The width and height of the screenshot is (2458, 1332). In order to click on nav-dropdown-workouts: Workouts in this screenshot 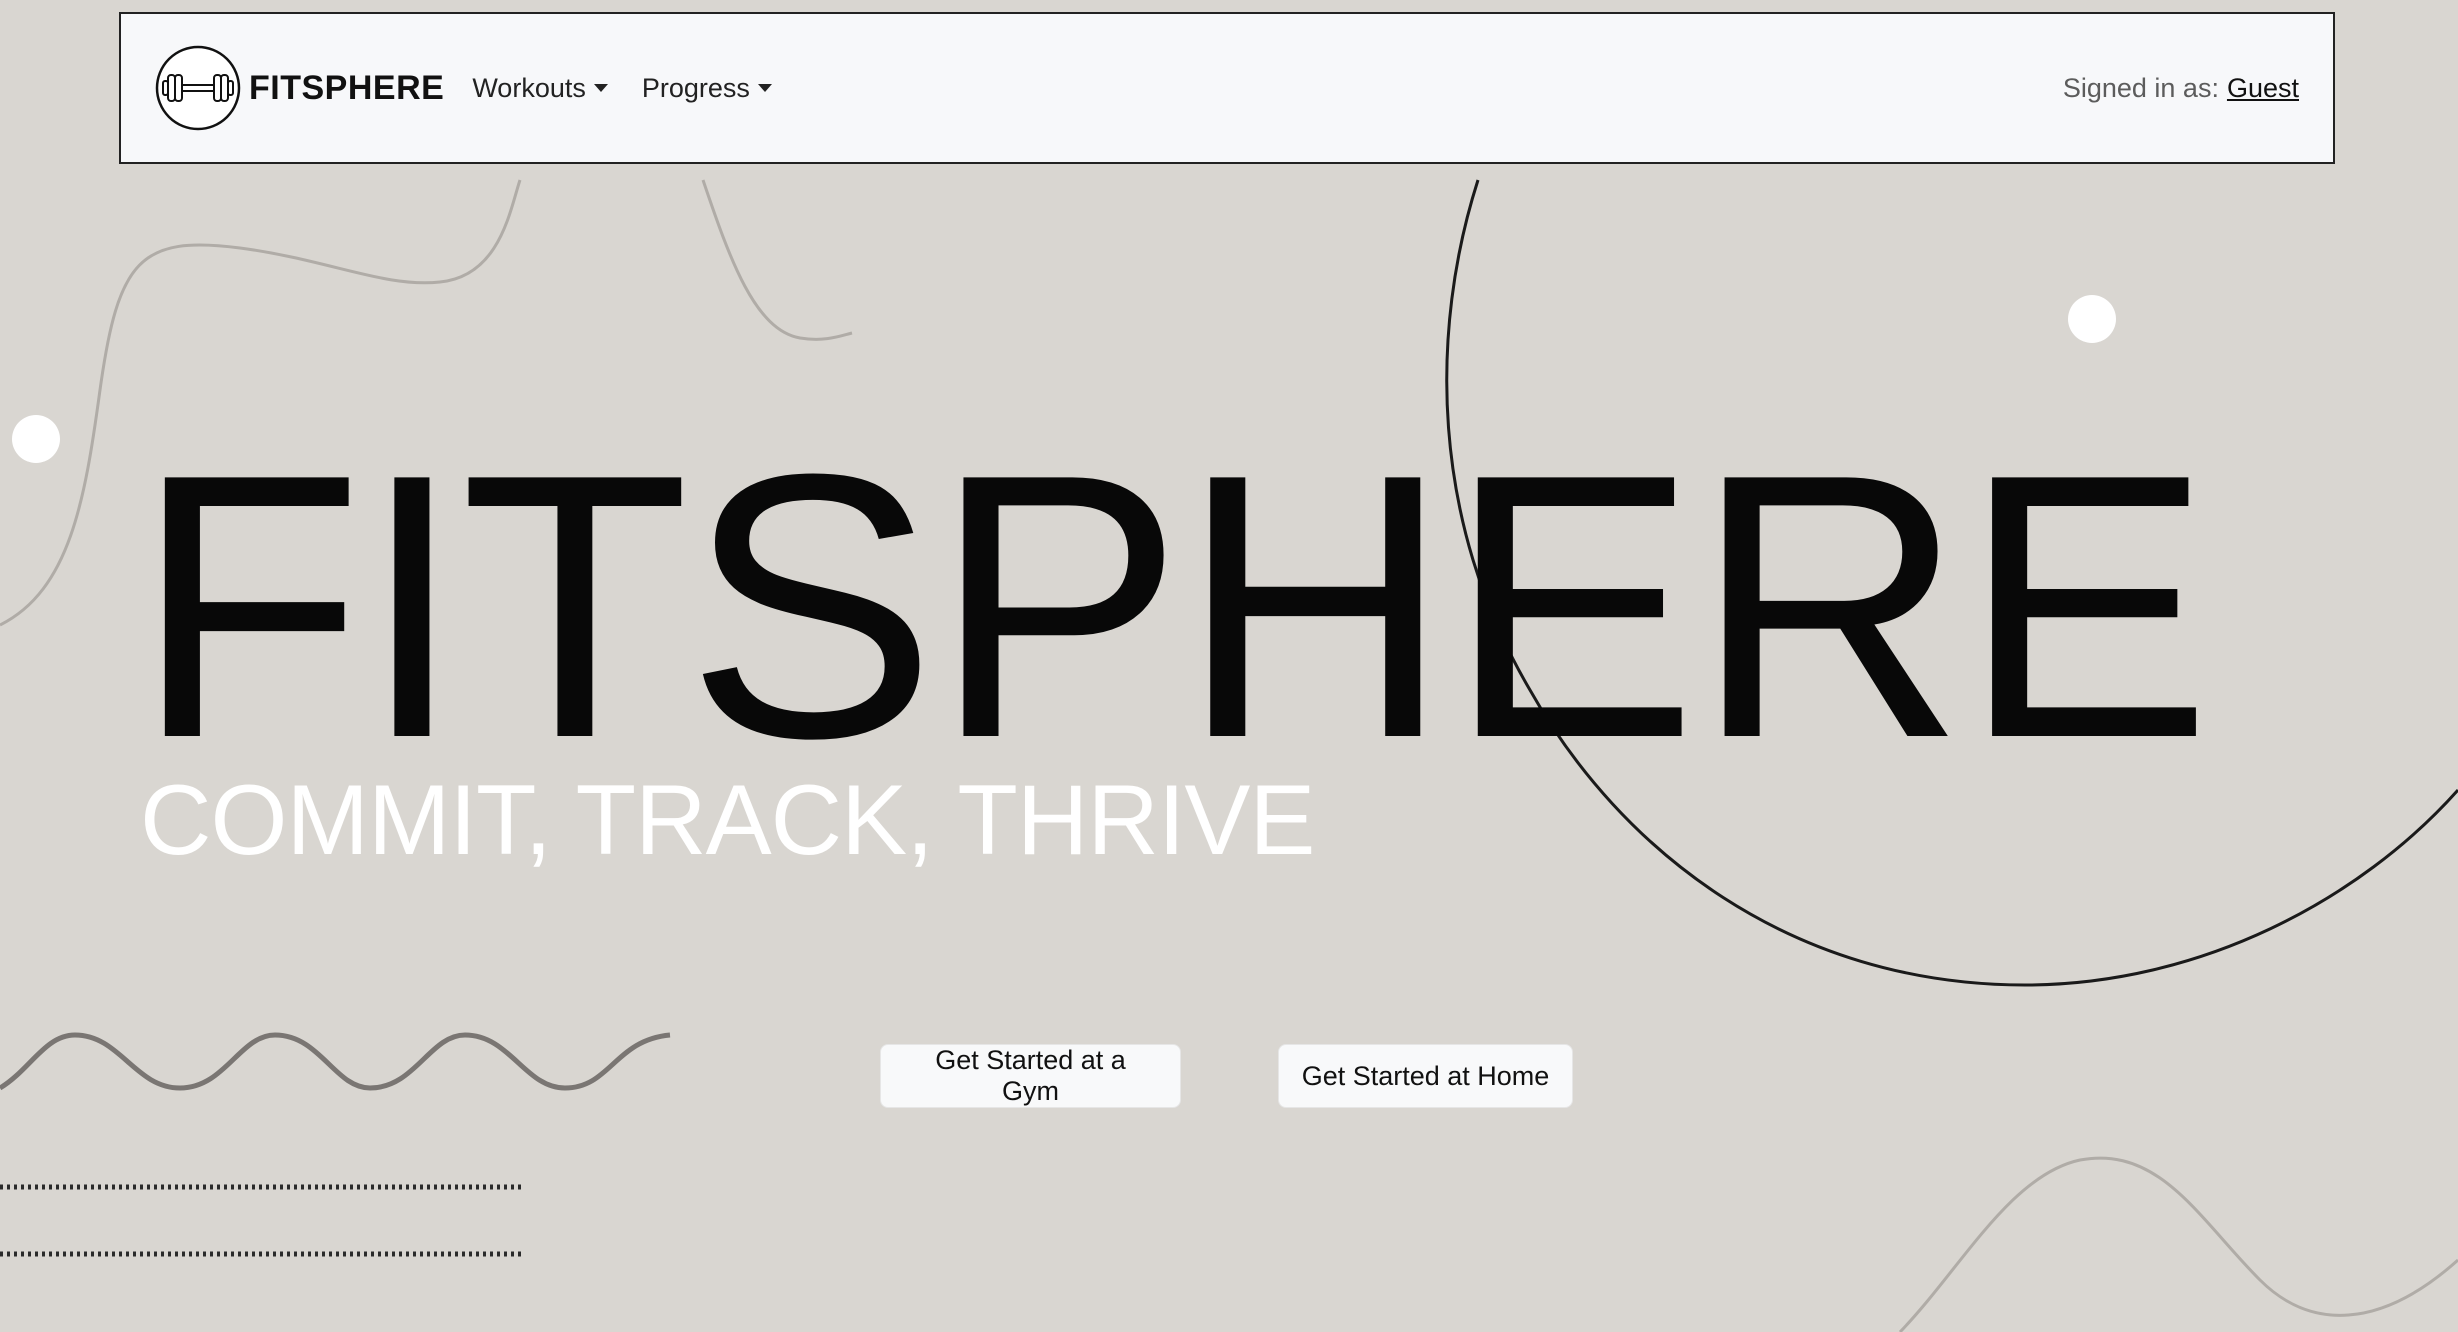, I will do `click(540, 88)`.